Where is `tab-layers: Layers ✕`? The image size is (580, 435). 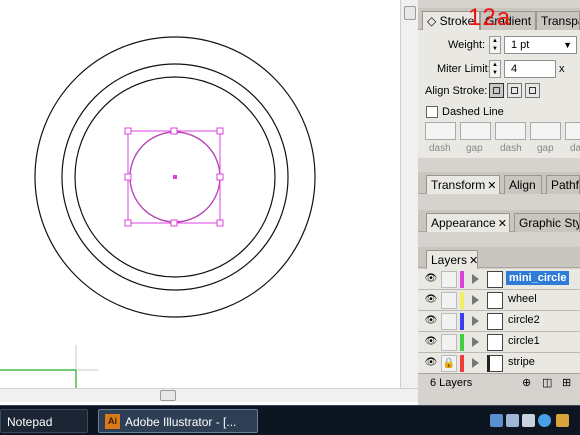 tab-layers: Layers ✕ is located at coordinates (452, 259).